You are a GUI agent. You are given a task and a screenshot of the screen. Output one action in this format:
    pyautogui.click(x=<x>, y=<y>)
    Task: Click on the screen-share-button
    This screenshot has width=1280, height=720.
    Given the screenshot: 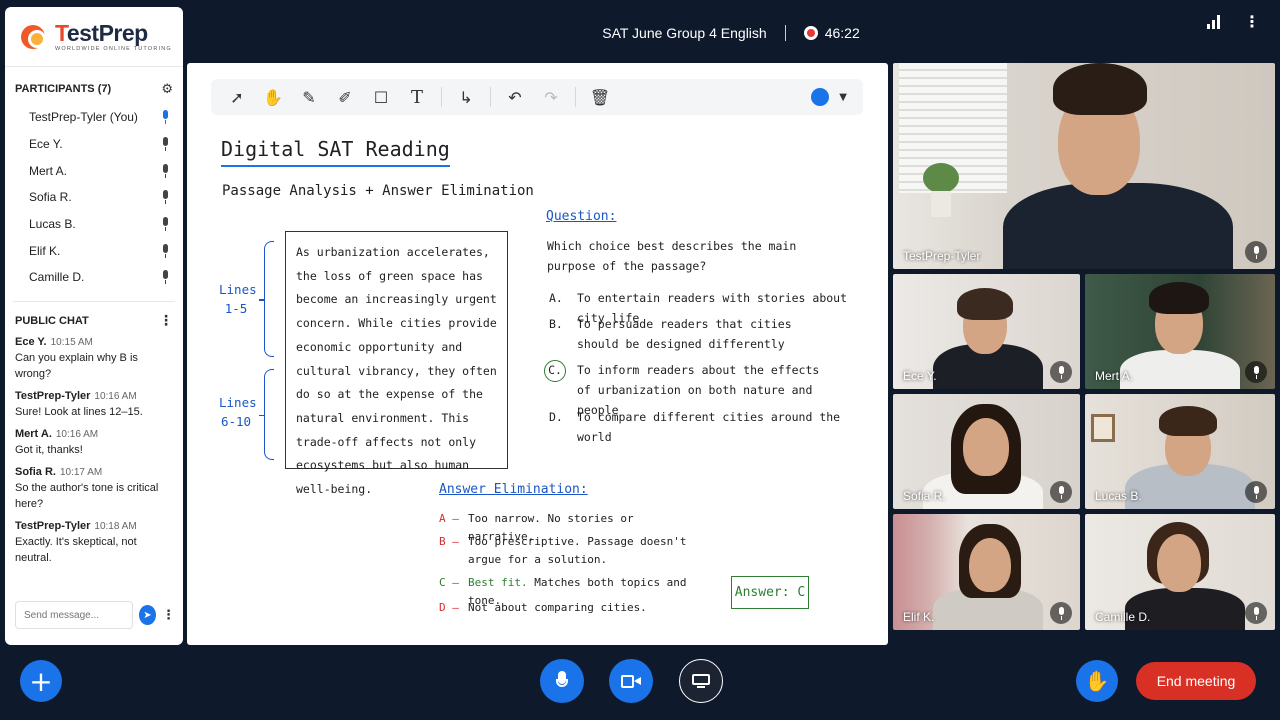 What is the action you would take?
    pyautogui.click(x=701, y=681)
    